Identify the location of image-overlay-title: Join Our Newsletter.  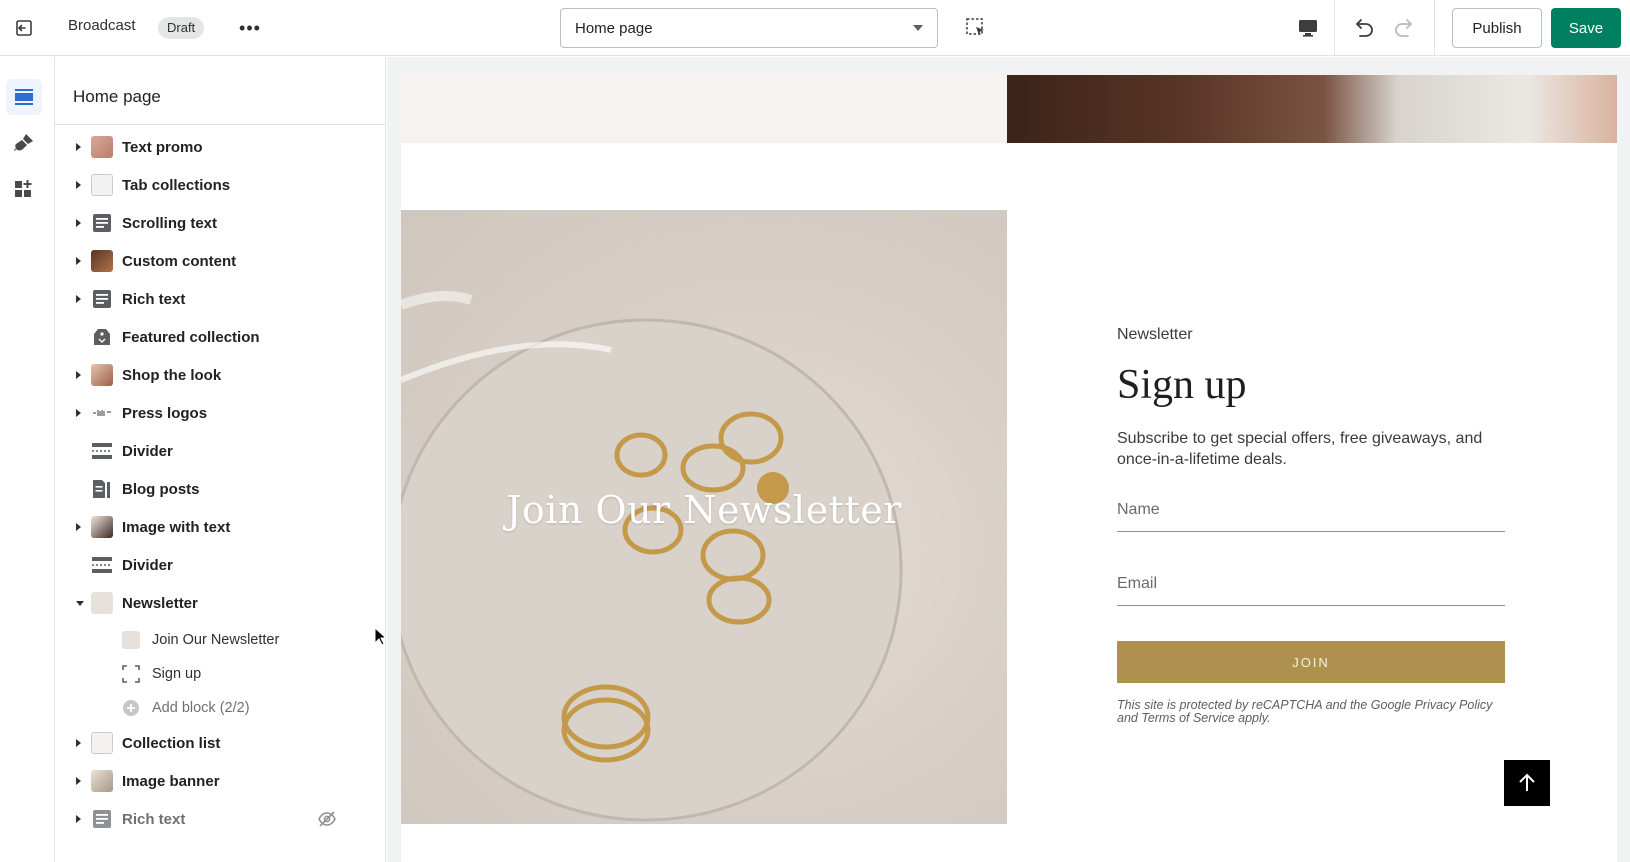
(704, 510).